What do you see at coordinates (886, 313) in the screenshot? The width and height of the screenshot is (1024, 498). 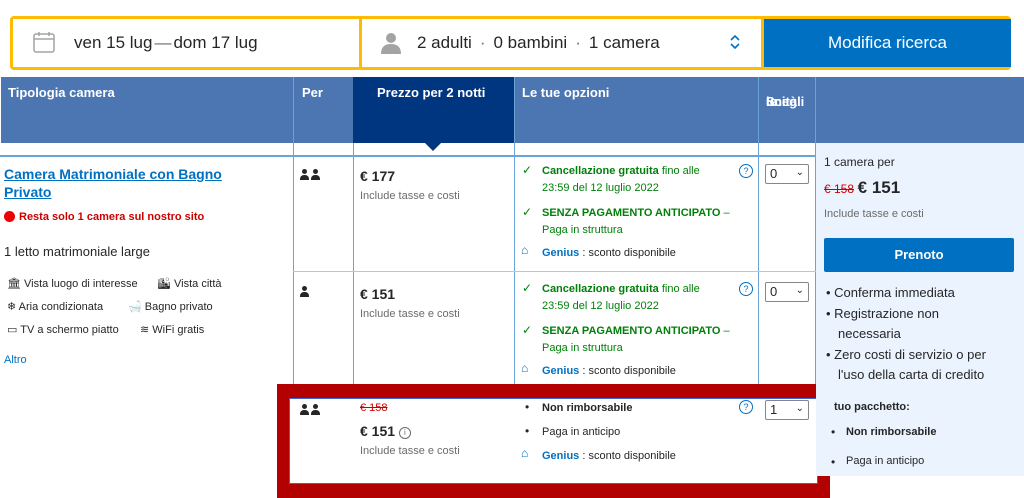 I see `benefit-item: Registrazione non` at bounding box center [886, 313].